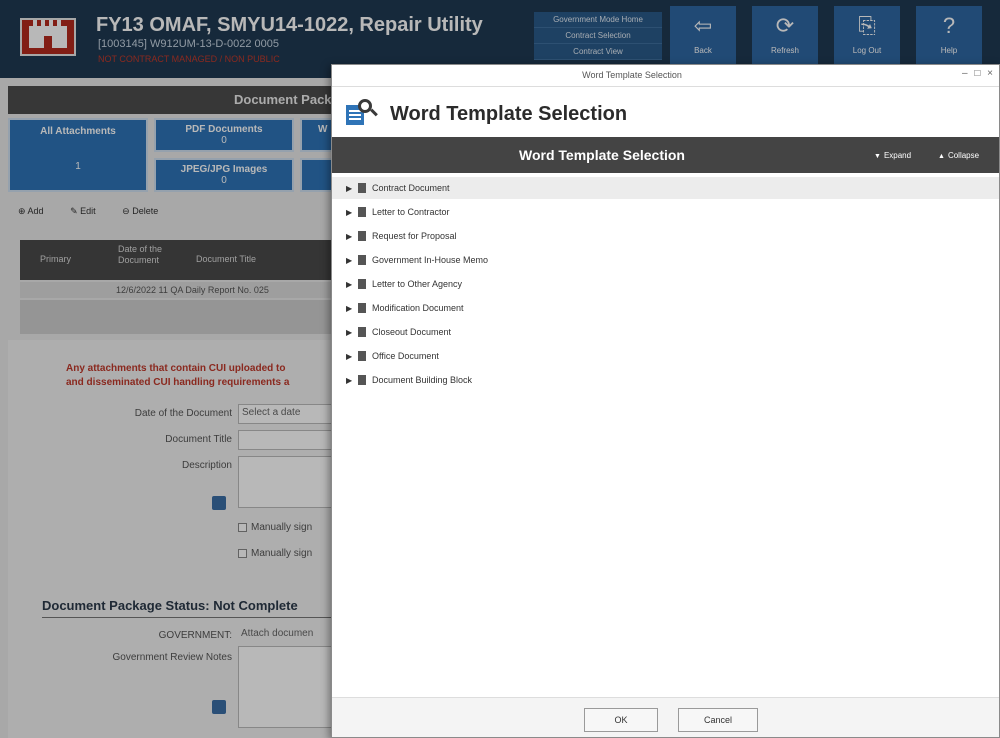 This screenshot has width=1000, height=738. Describe the element at coordinates (978, 73) in the screenshot. I see `window-controls: – □ ×` at that location.